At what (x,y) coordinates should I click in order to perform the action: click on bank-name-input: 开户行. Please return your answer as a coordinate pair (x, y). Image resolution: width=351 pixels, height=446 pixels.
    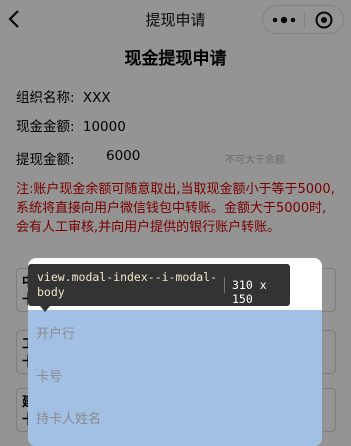
    Looking at the image, I should click on (55, 332).